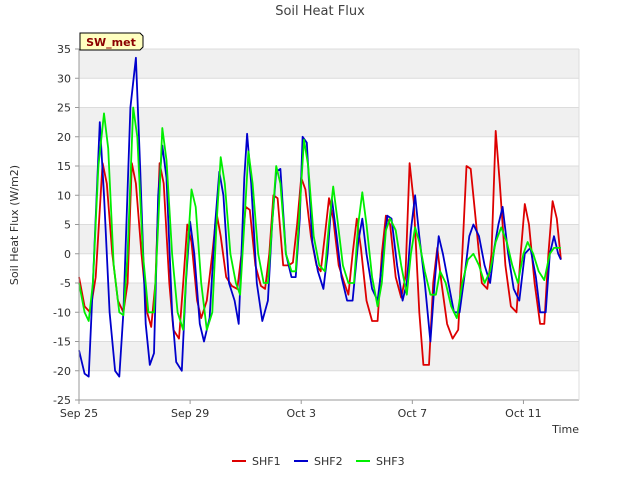 This screenshot has width=640, height=480. I want to click on y-axis-label: Soil Heat Flux (W/m2), so click(14, 225).